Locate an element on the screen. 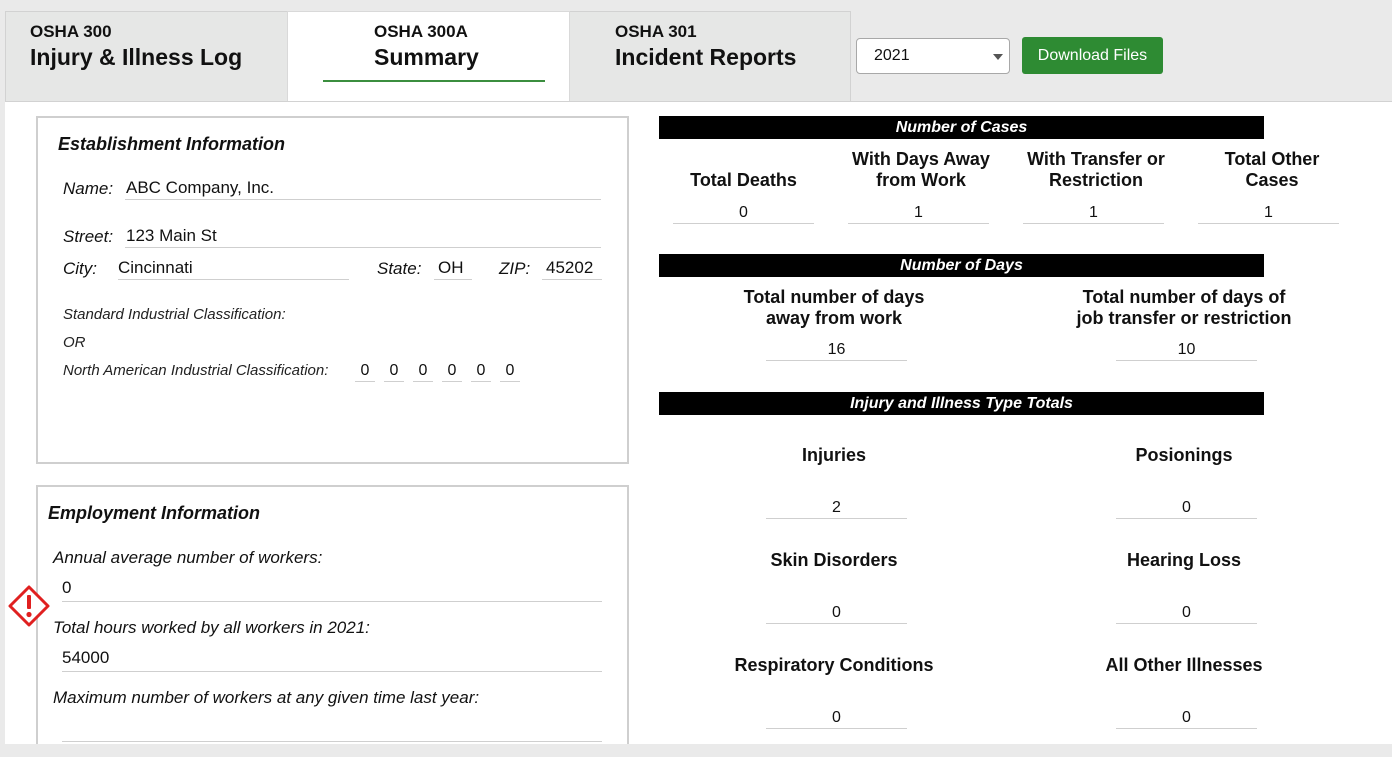 Image resolution: width=1392 pixels, height=757 pixels. avg-workers-field: 0 is located at coordinates (332, 590).